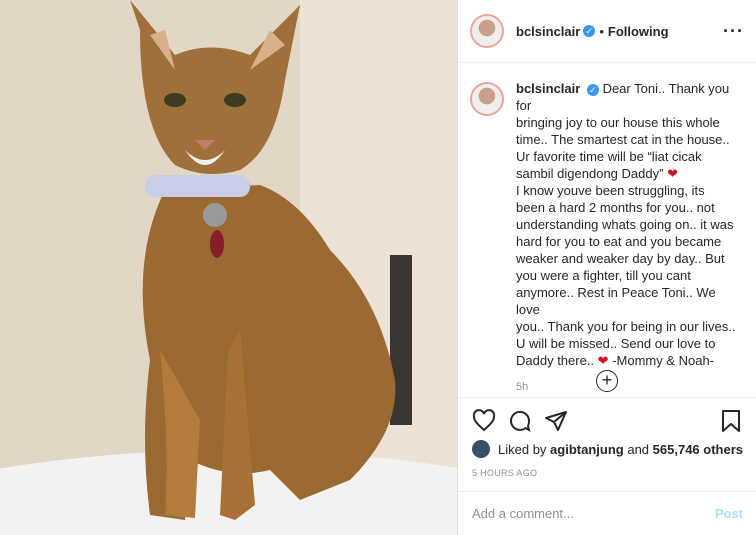 The width and height of the screenshot is (756, 535). I want to click on caption-line: I know youve been struggling, its, so click(610, 190).